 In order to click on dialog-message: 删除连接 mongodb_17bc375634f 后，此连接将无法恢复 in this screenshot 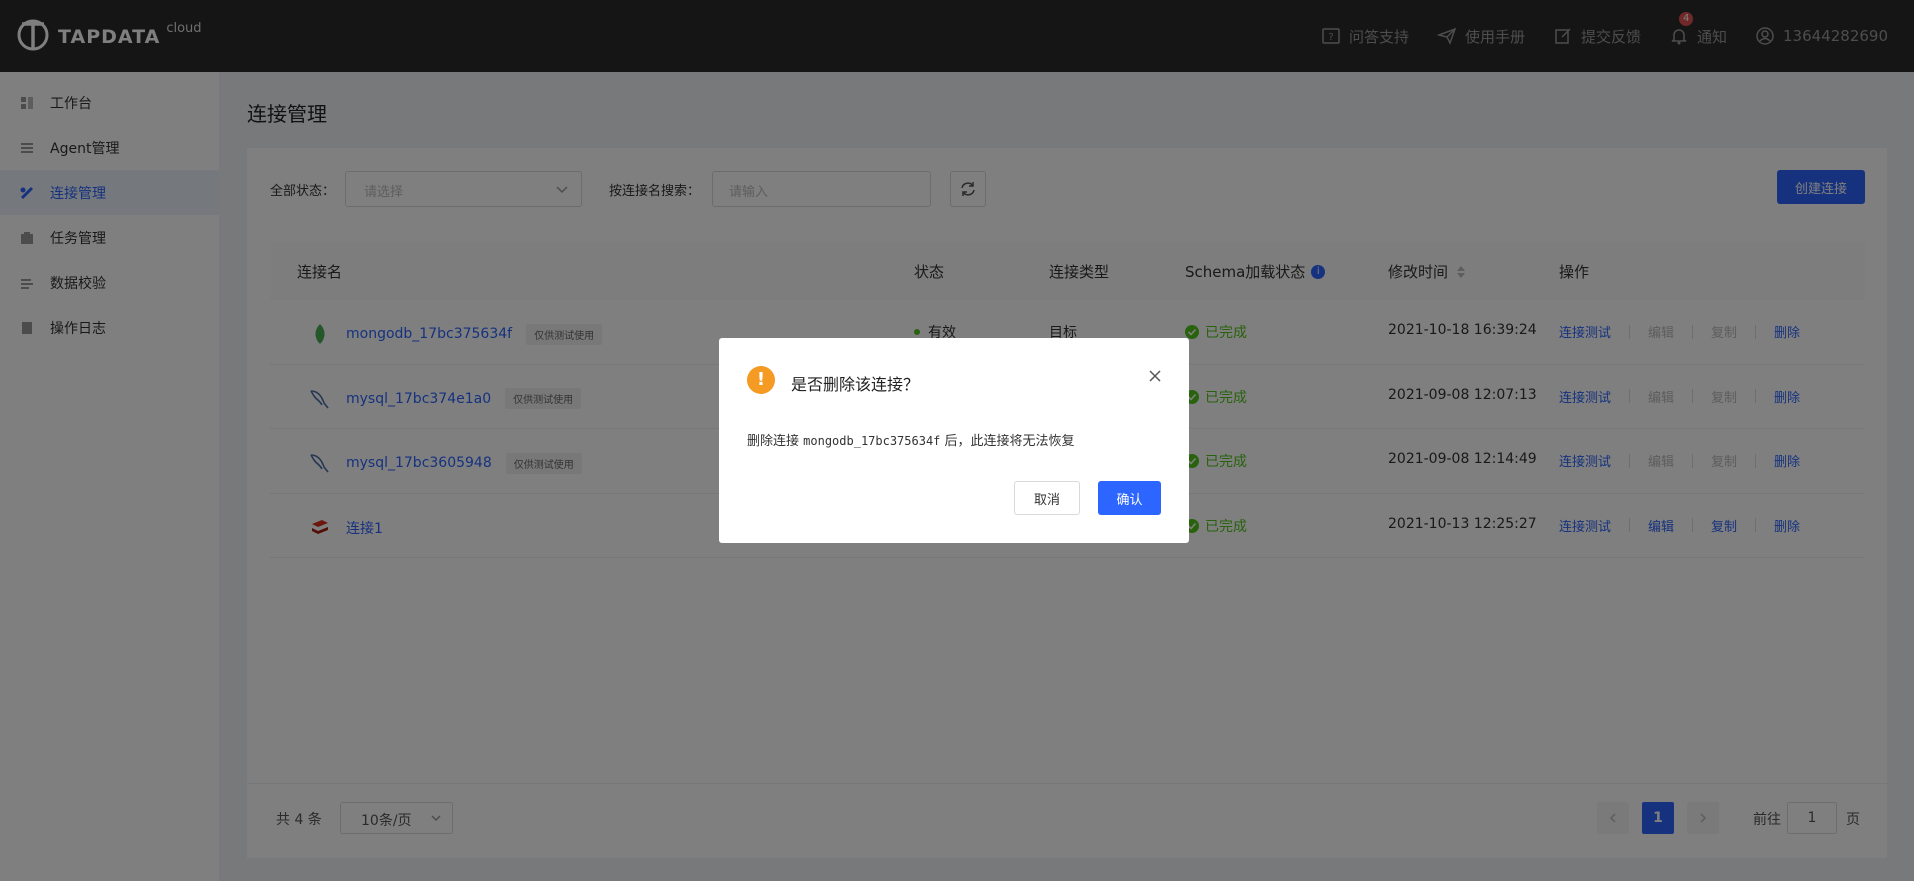, I will do `click(911, 439)`.